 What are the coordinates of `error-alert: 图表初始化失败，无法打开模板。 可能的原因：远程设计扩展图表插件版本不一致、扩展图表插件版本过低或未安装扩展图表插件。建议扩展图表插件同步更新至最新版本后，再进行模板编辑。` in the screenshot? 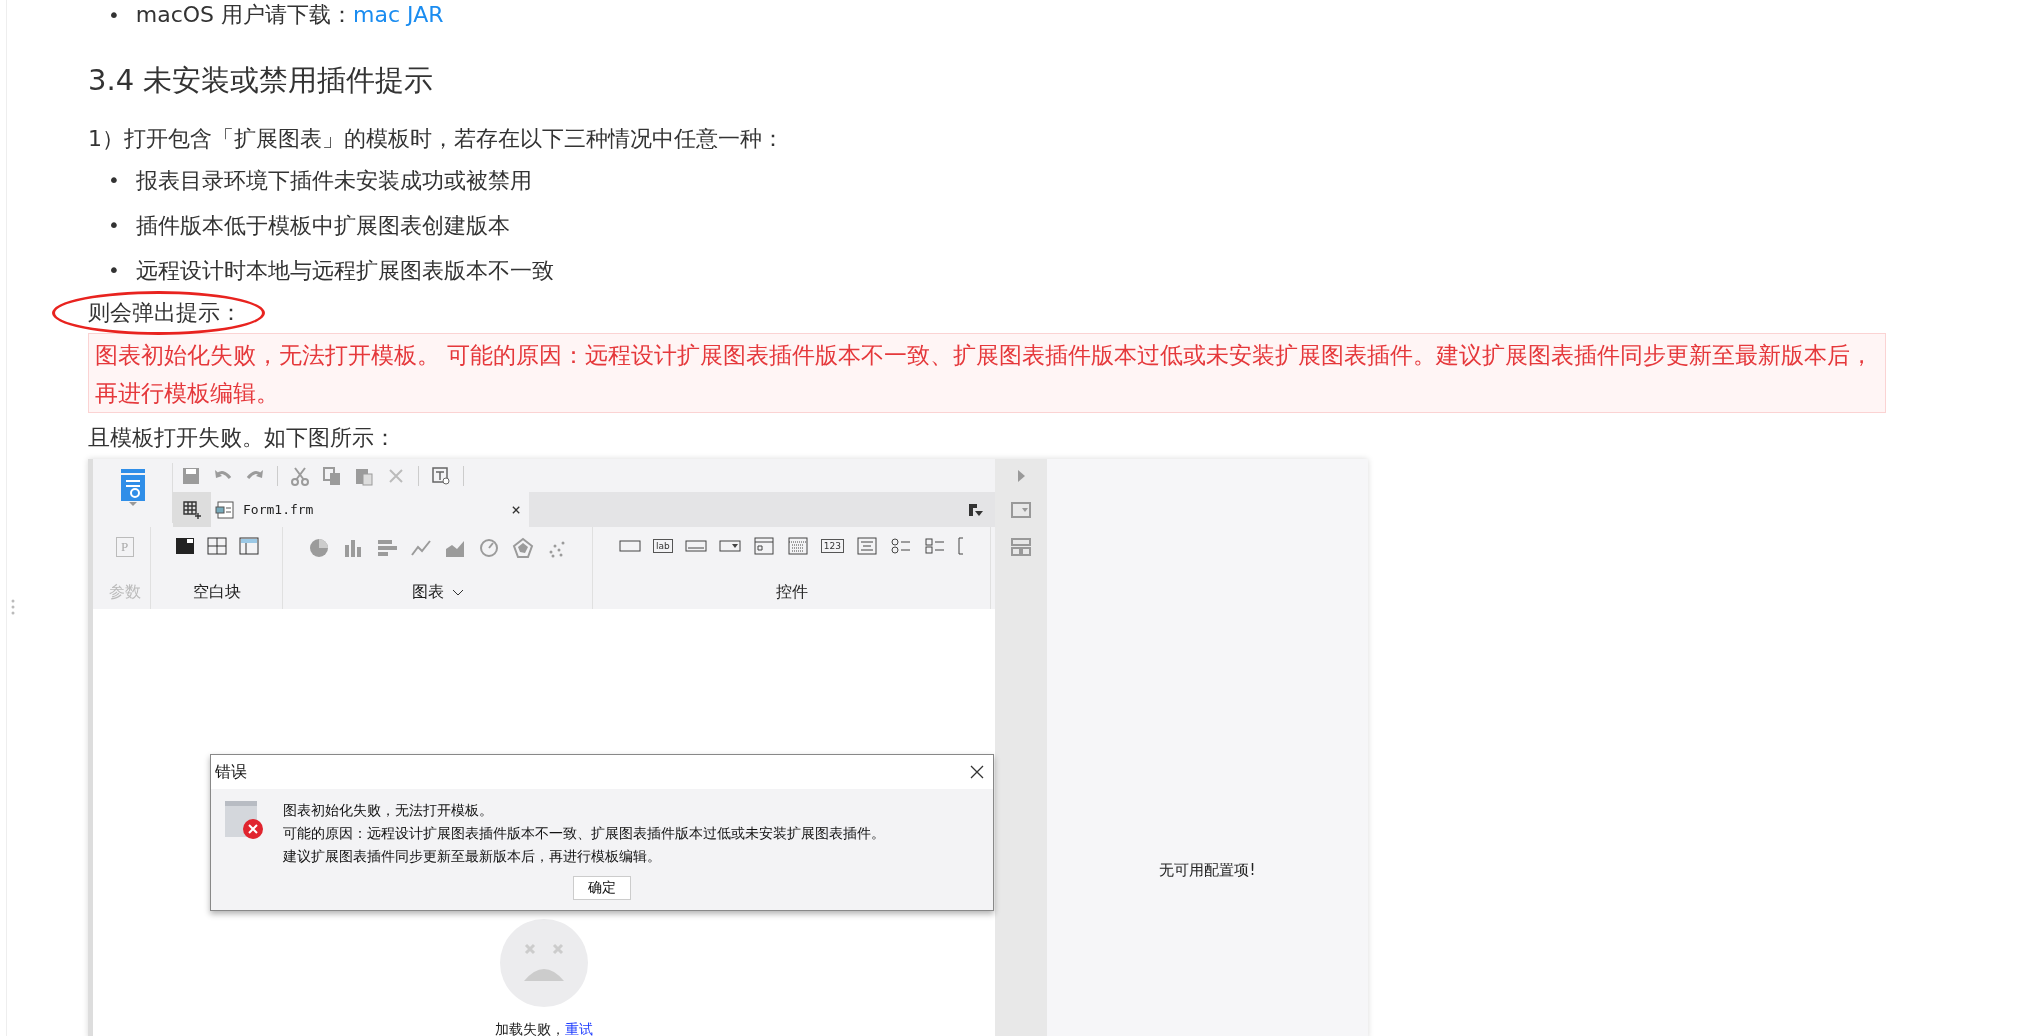 It's located at (987, 373).